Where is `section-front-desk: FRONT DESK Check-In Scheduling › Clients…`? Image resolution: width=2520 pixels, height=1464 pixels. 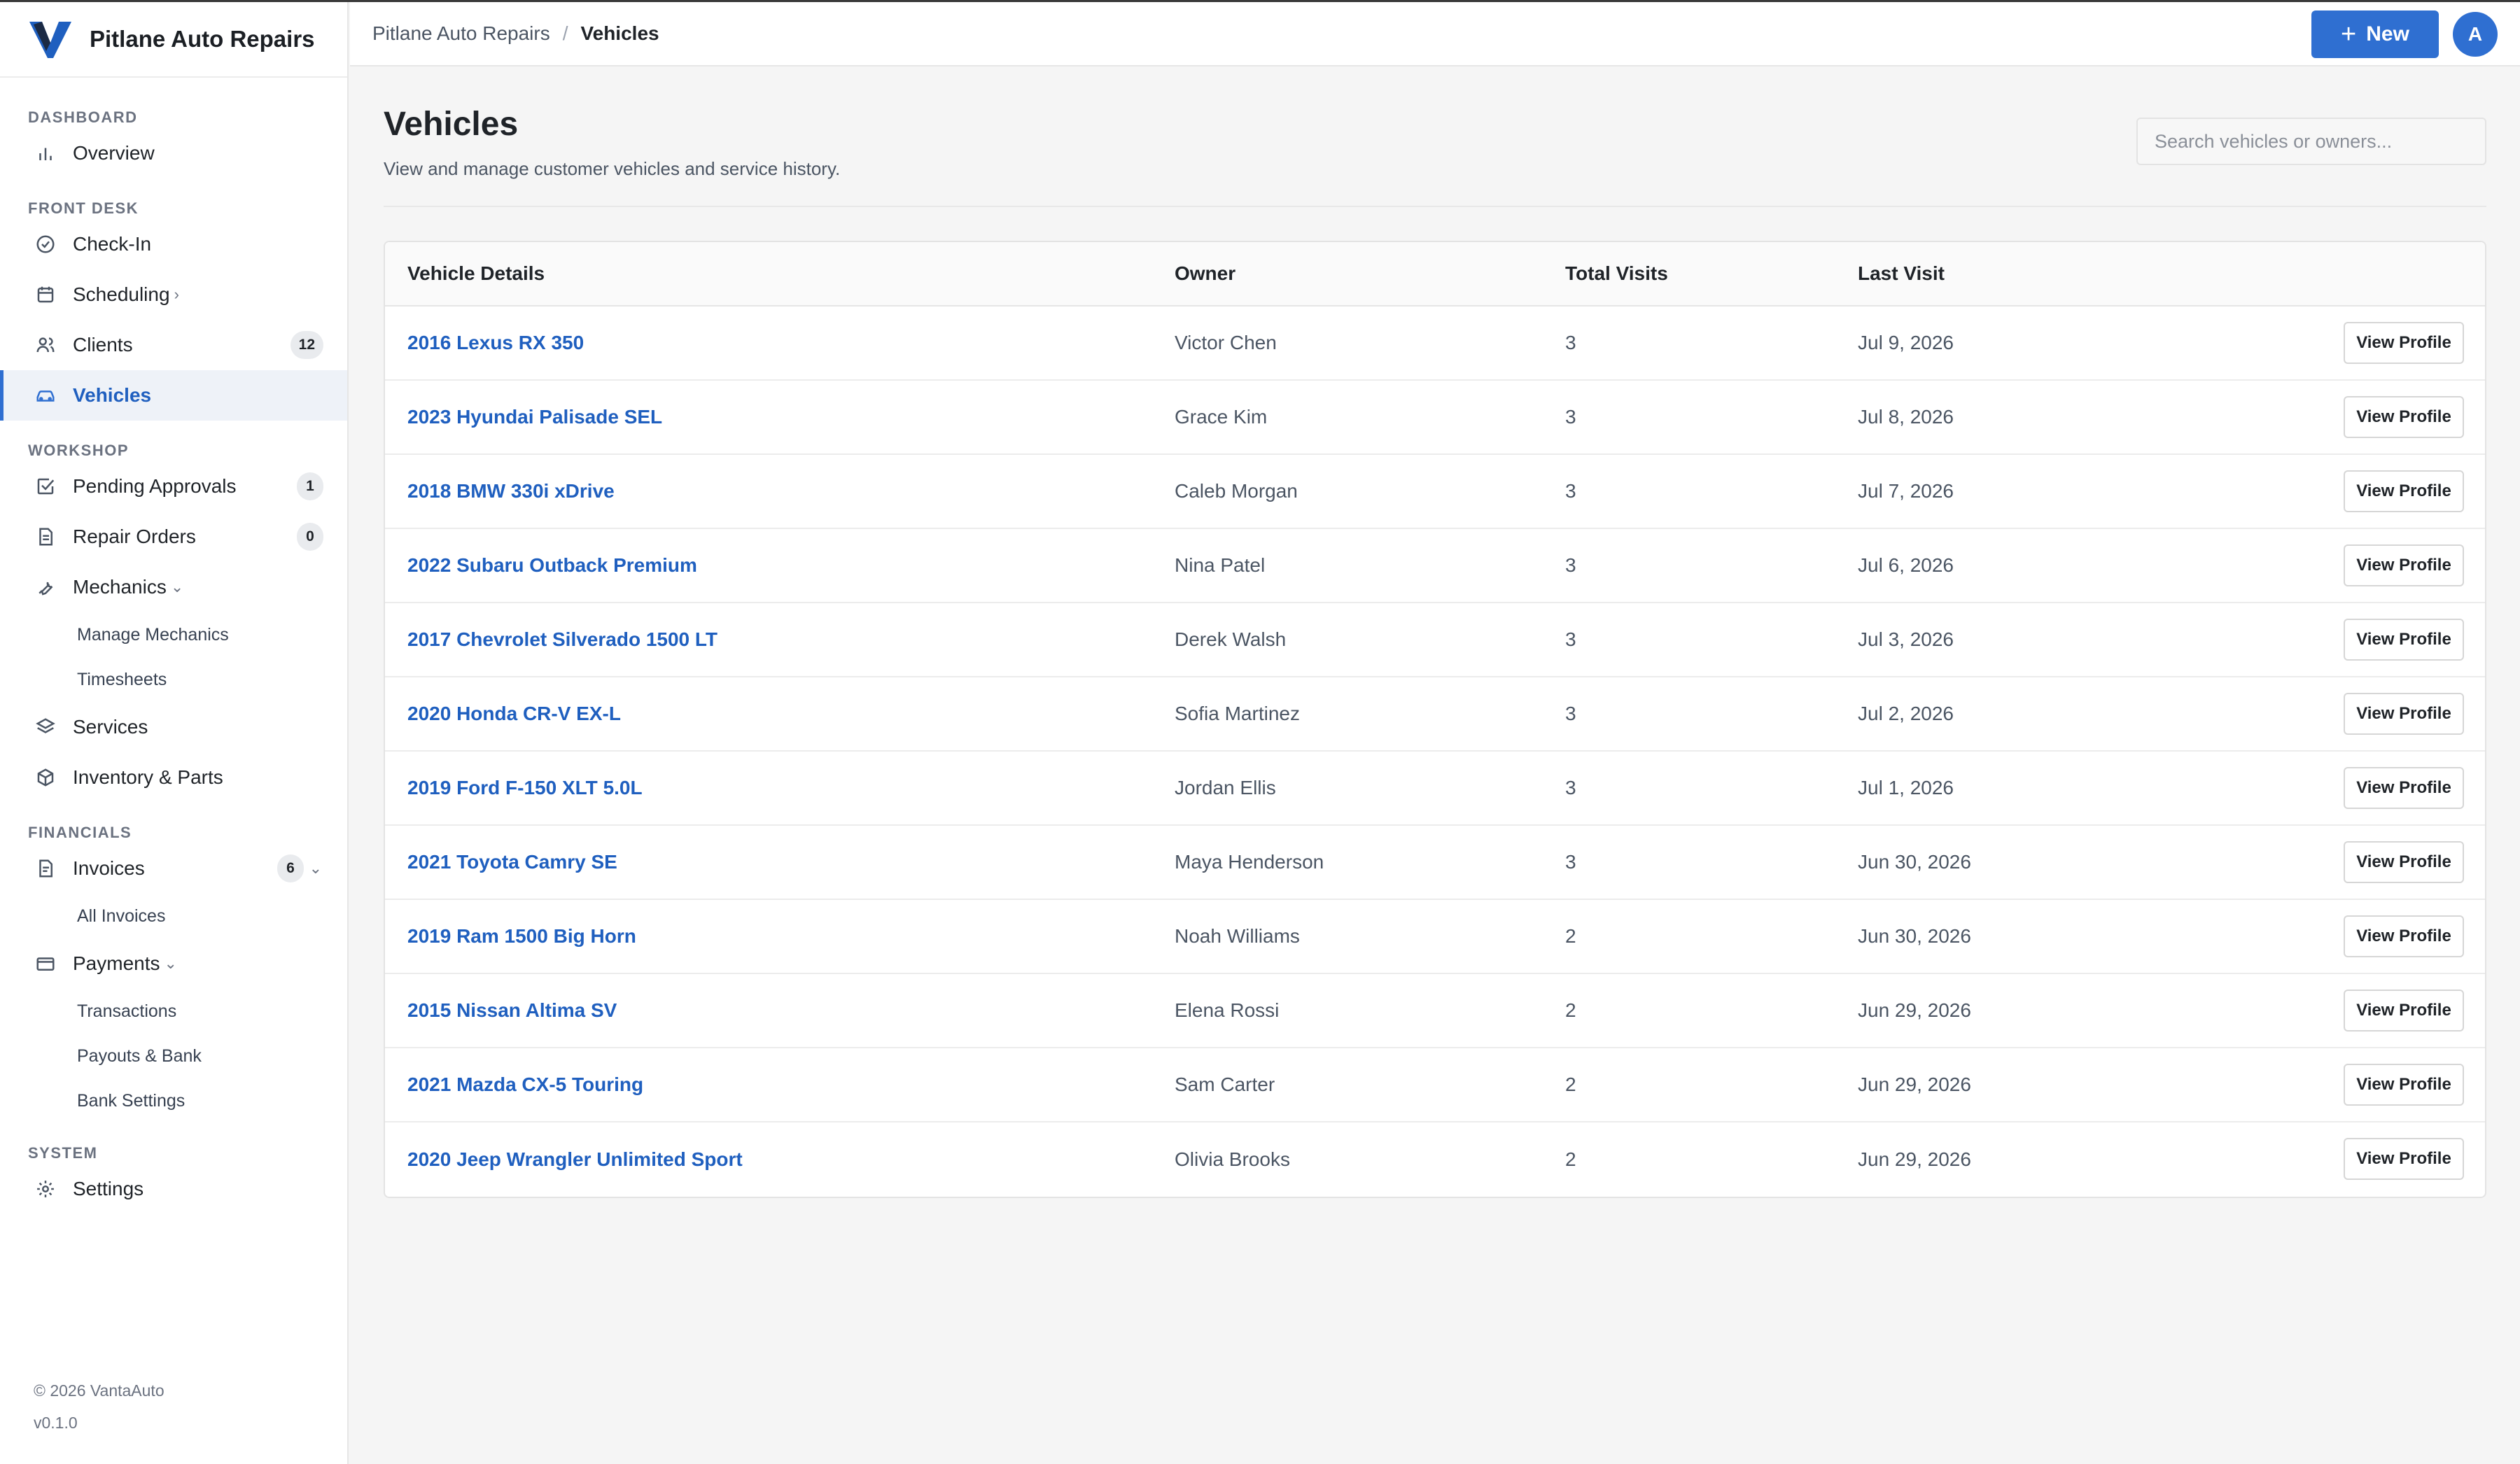 section-front-desk: FRONT DESK Check-In Scheduling › Clients… is located at coordinates (173, 309).